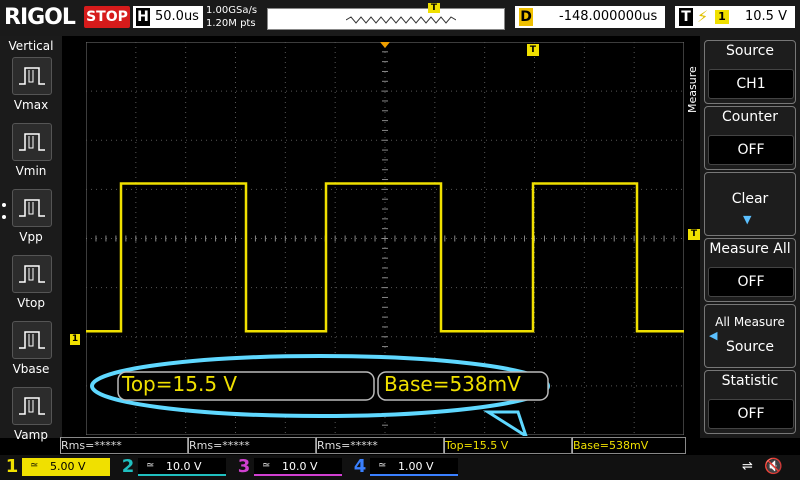 The width and height of the screenshot is (800, 480). I want to click on horizontal-key: H, so click(143, 17).